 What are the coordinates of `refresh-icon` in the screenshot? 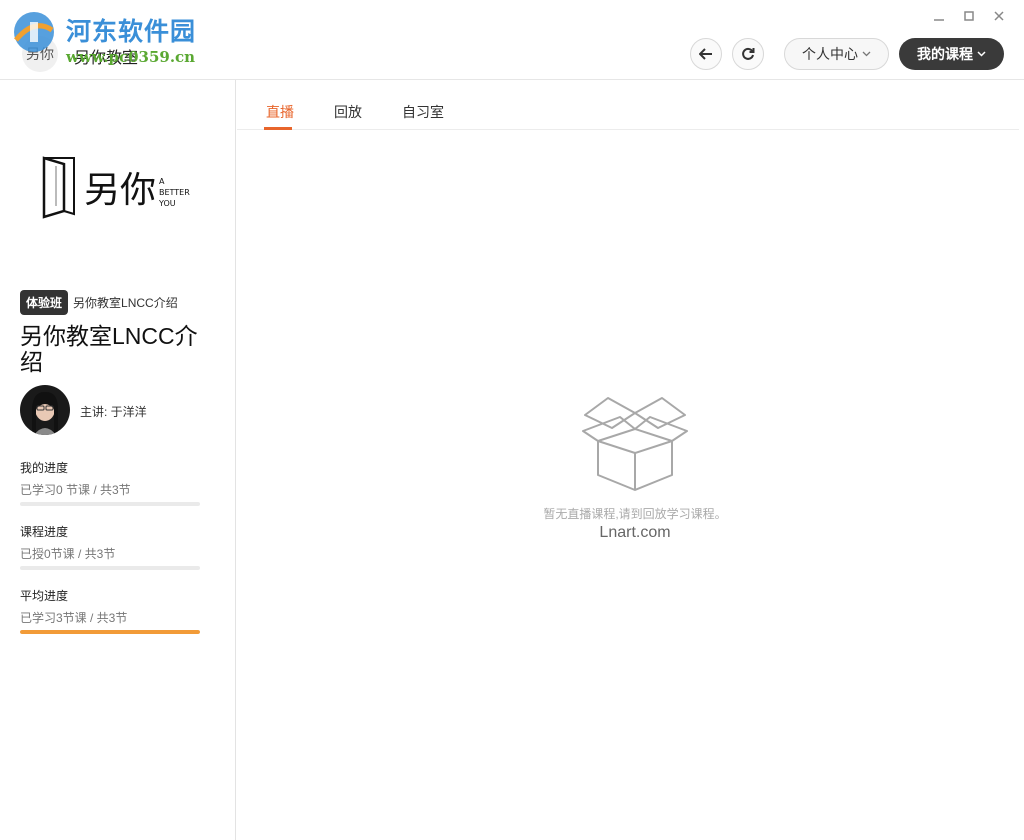 It's located at (748, 53).